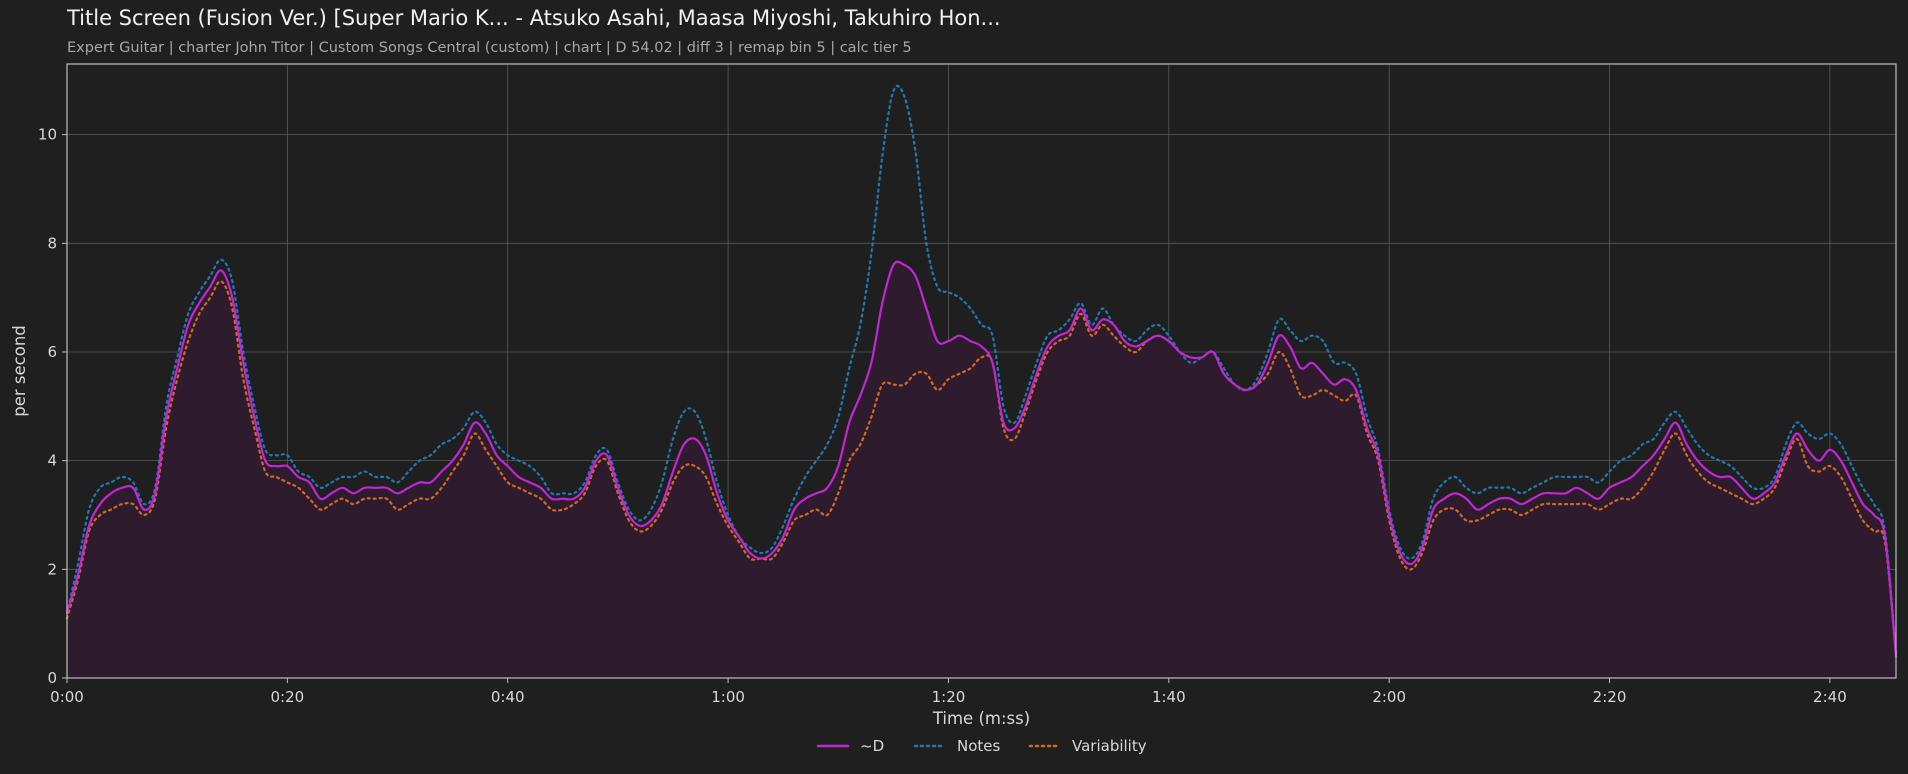 The height and width of the screenshot is (774, 1908). Describe the element at coordinates (19, 371) in the screenshot. I see `y-axis-label: per second` at that location.